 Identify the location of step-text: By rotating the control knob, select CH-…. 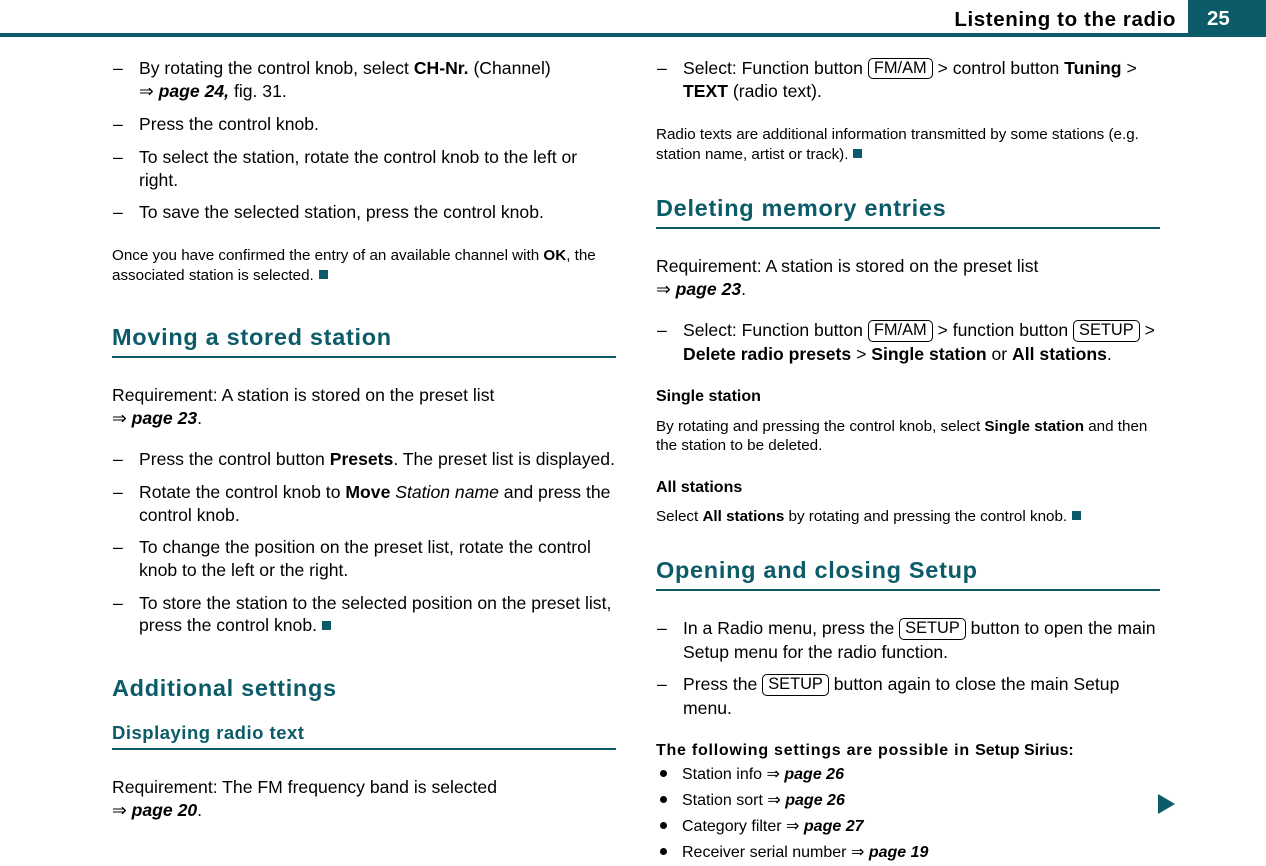
(345, 80).